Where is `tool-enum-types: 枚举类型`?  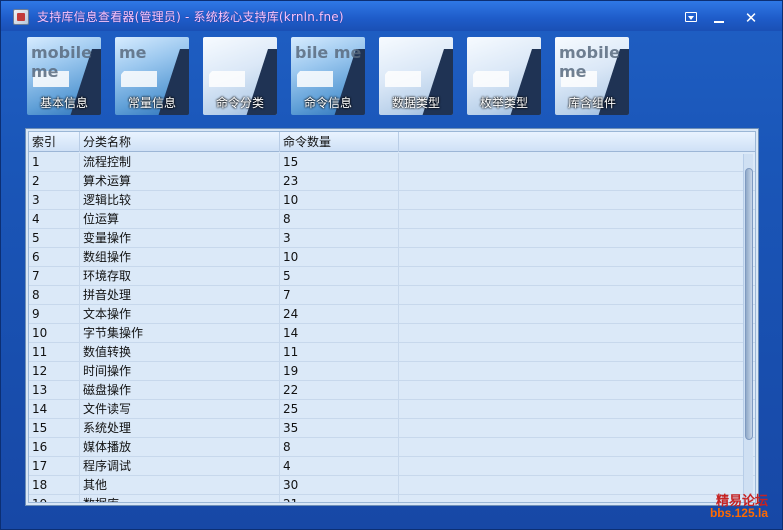 tool-enum-types: 枚举类型 is located at coordinates (504, 76).